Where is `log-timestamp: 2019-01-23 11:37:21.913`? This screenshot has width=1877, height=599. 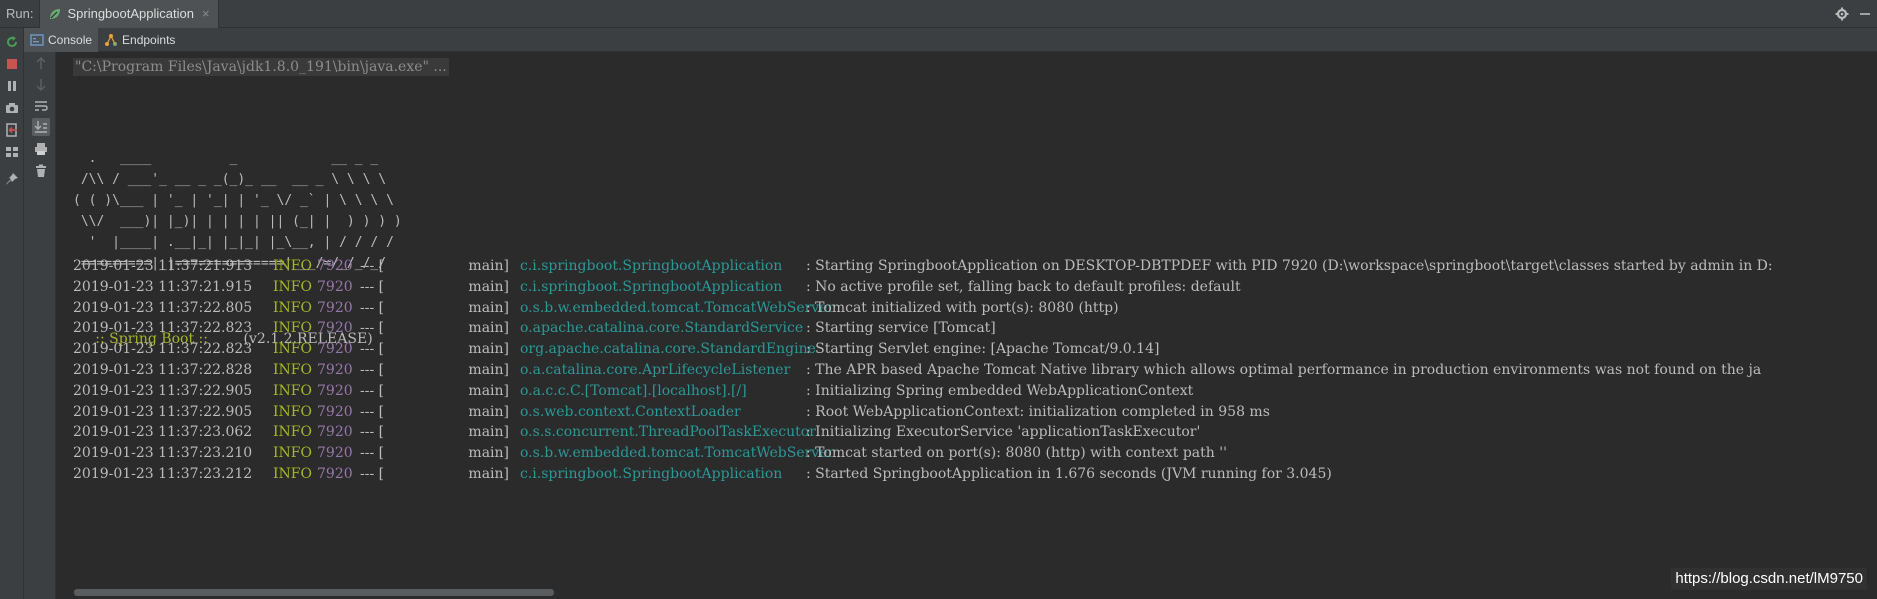 log-timestamp: 2019-01-23 11:37:21.913 is located at coordinates (163, 266).